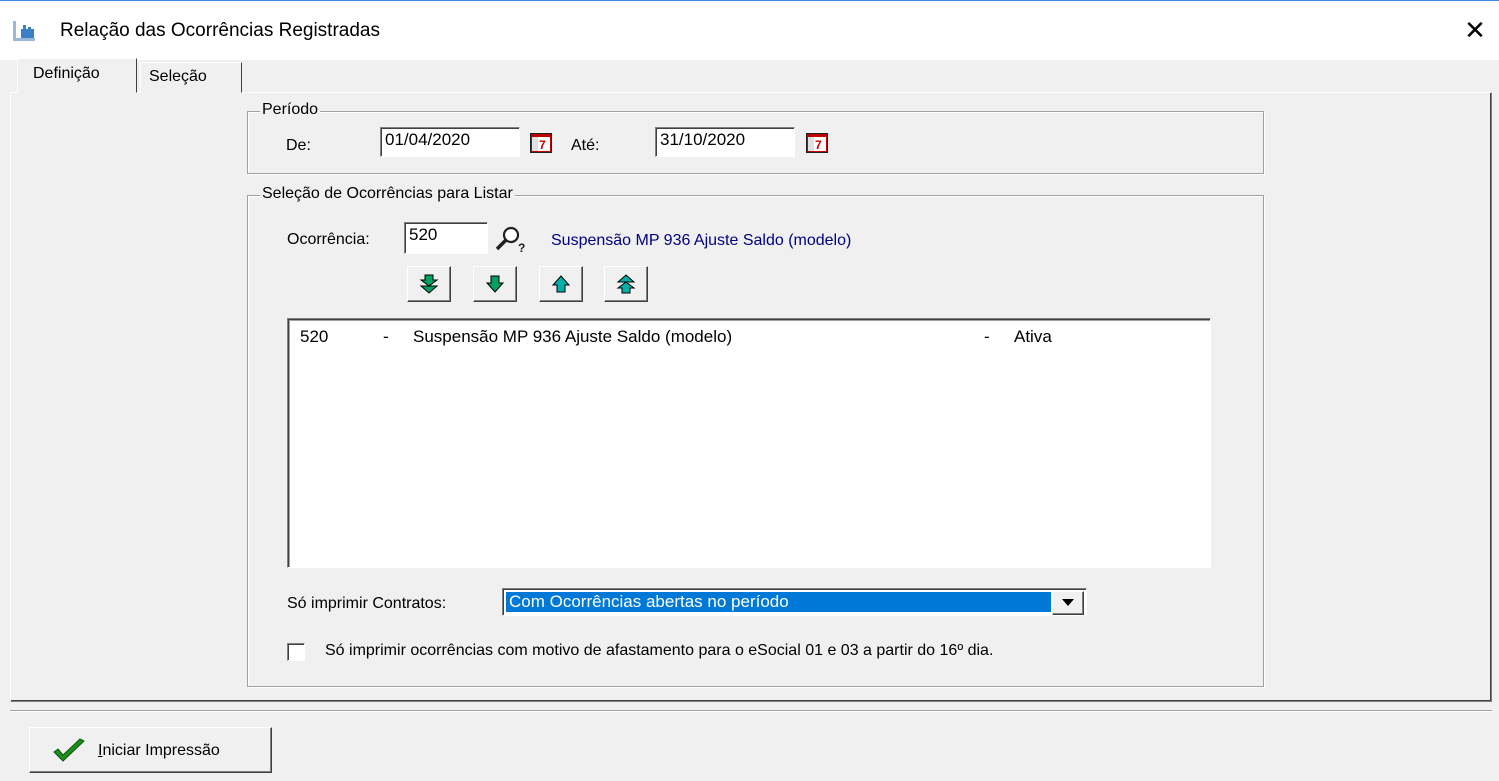 This screenshot has height=781, width=1499. I want to click on de-date-field: 01/04/2020, so click(450, 142).